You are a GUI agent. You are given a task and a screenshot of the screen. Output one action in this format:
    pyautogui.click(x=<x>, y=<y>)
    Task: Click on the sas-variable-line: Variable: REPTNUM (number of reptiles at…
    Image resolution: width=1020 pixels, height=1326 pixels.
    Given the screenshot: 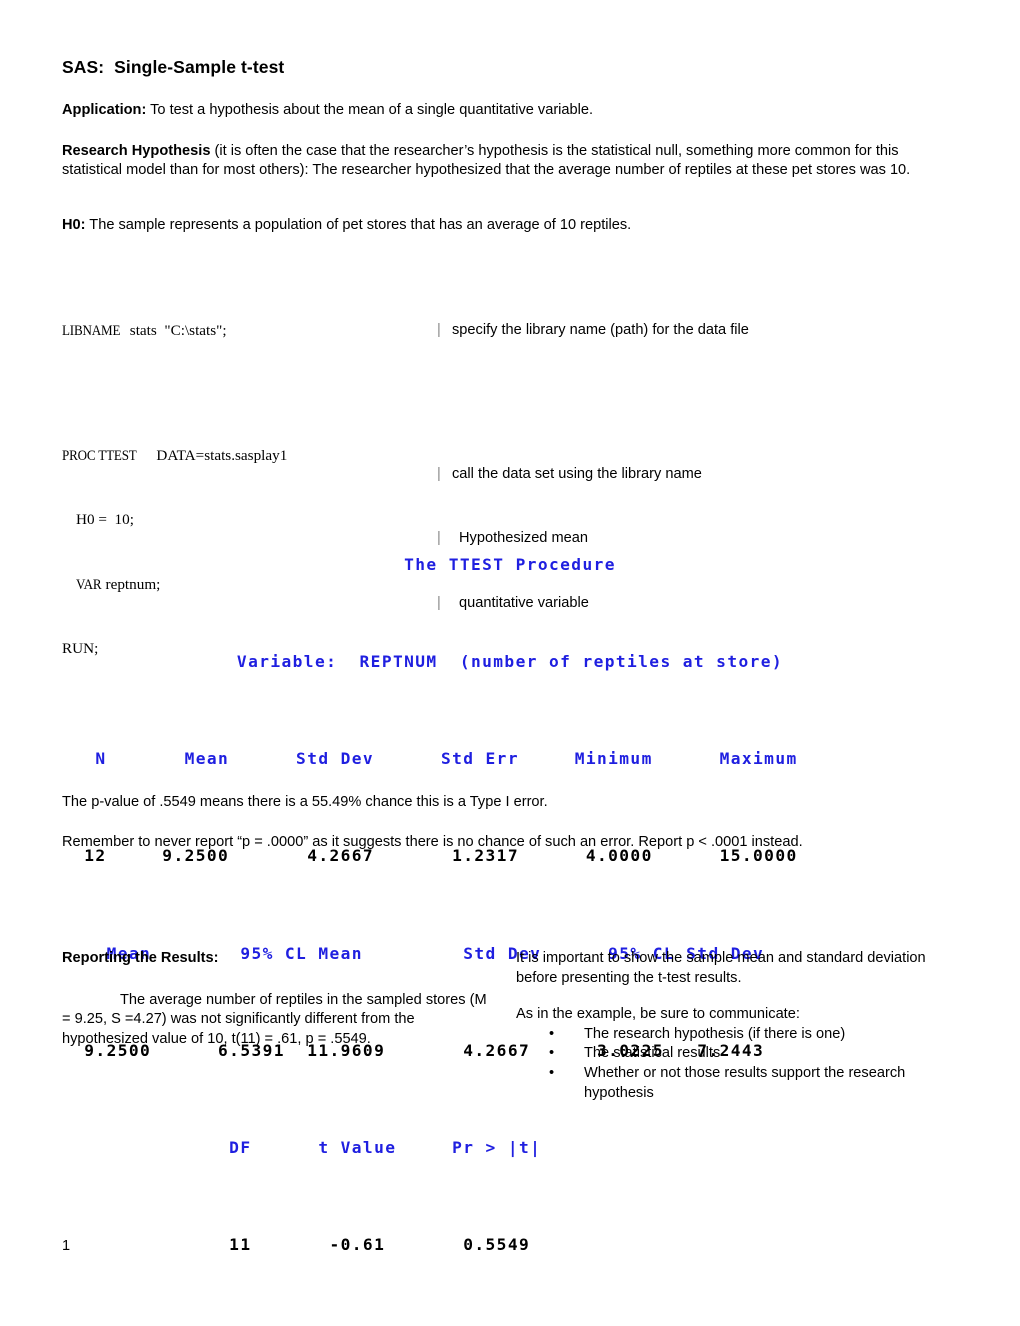 What is the action you would take?
    pyautogui.click(x=510, y=662)
    